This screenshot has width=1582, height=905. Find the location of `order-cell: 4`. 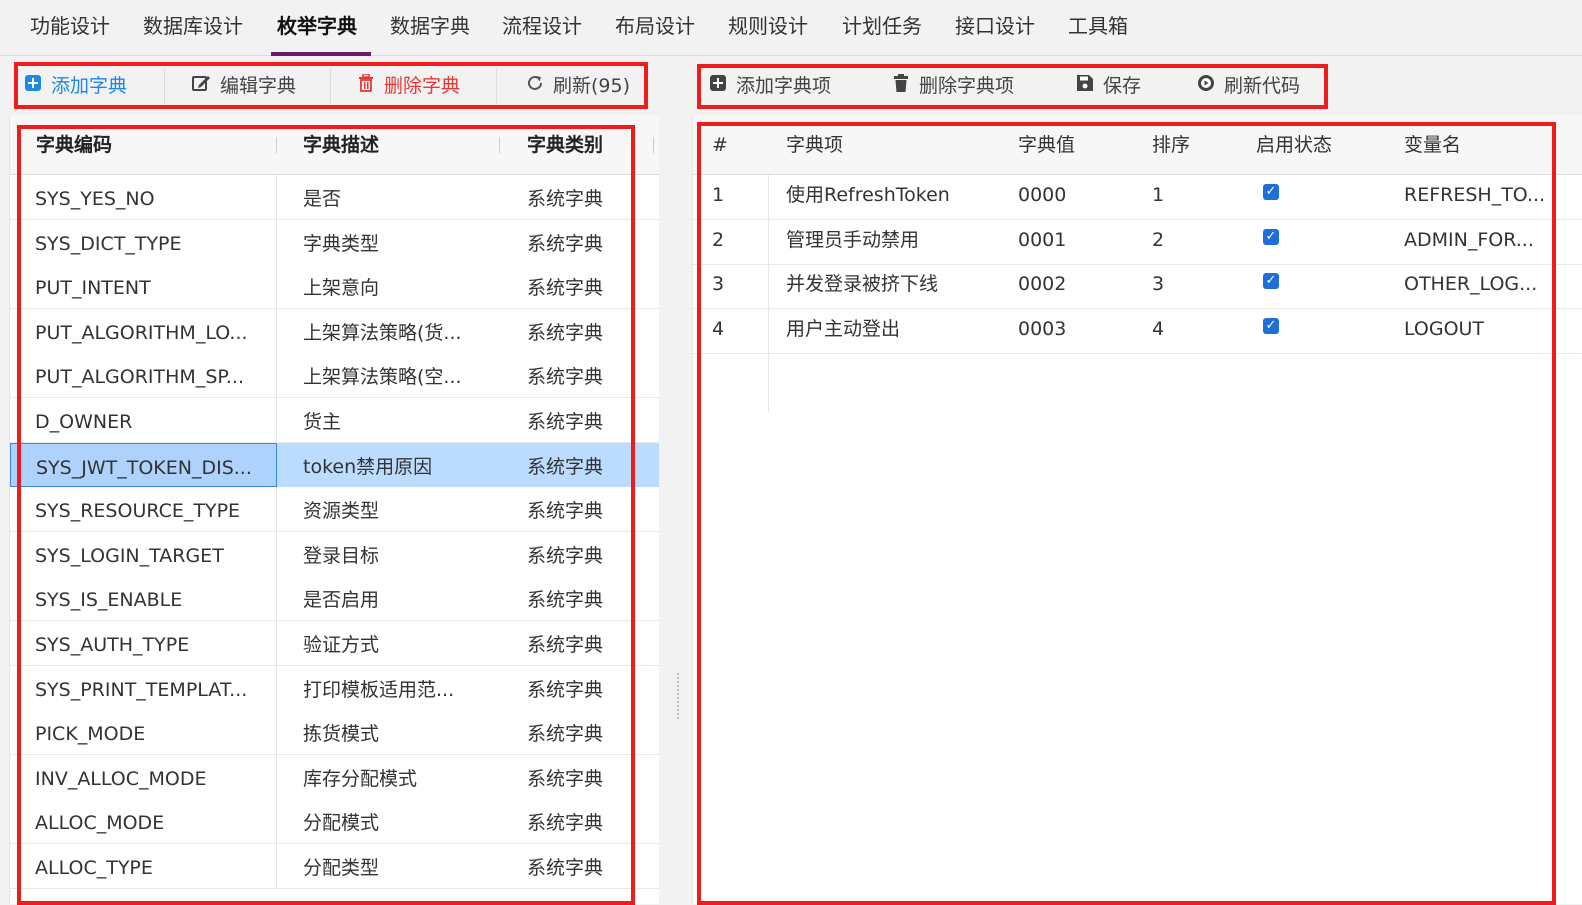

order-cell: 4 is located at coordinates (1158, 328).